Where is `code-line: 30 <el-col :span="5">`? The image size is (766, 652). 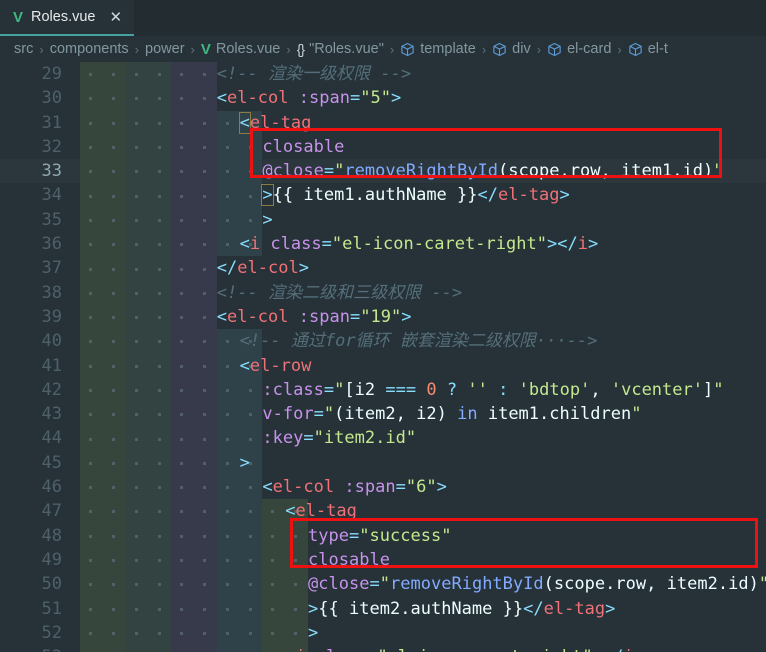 code-line: 30 <el-col :span="5"> is located at coordinates (383, 98).